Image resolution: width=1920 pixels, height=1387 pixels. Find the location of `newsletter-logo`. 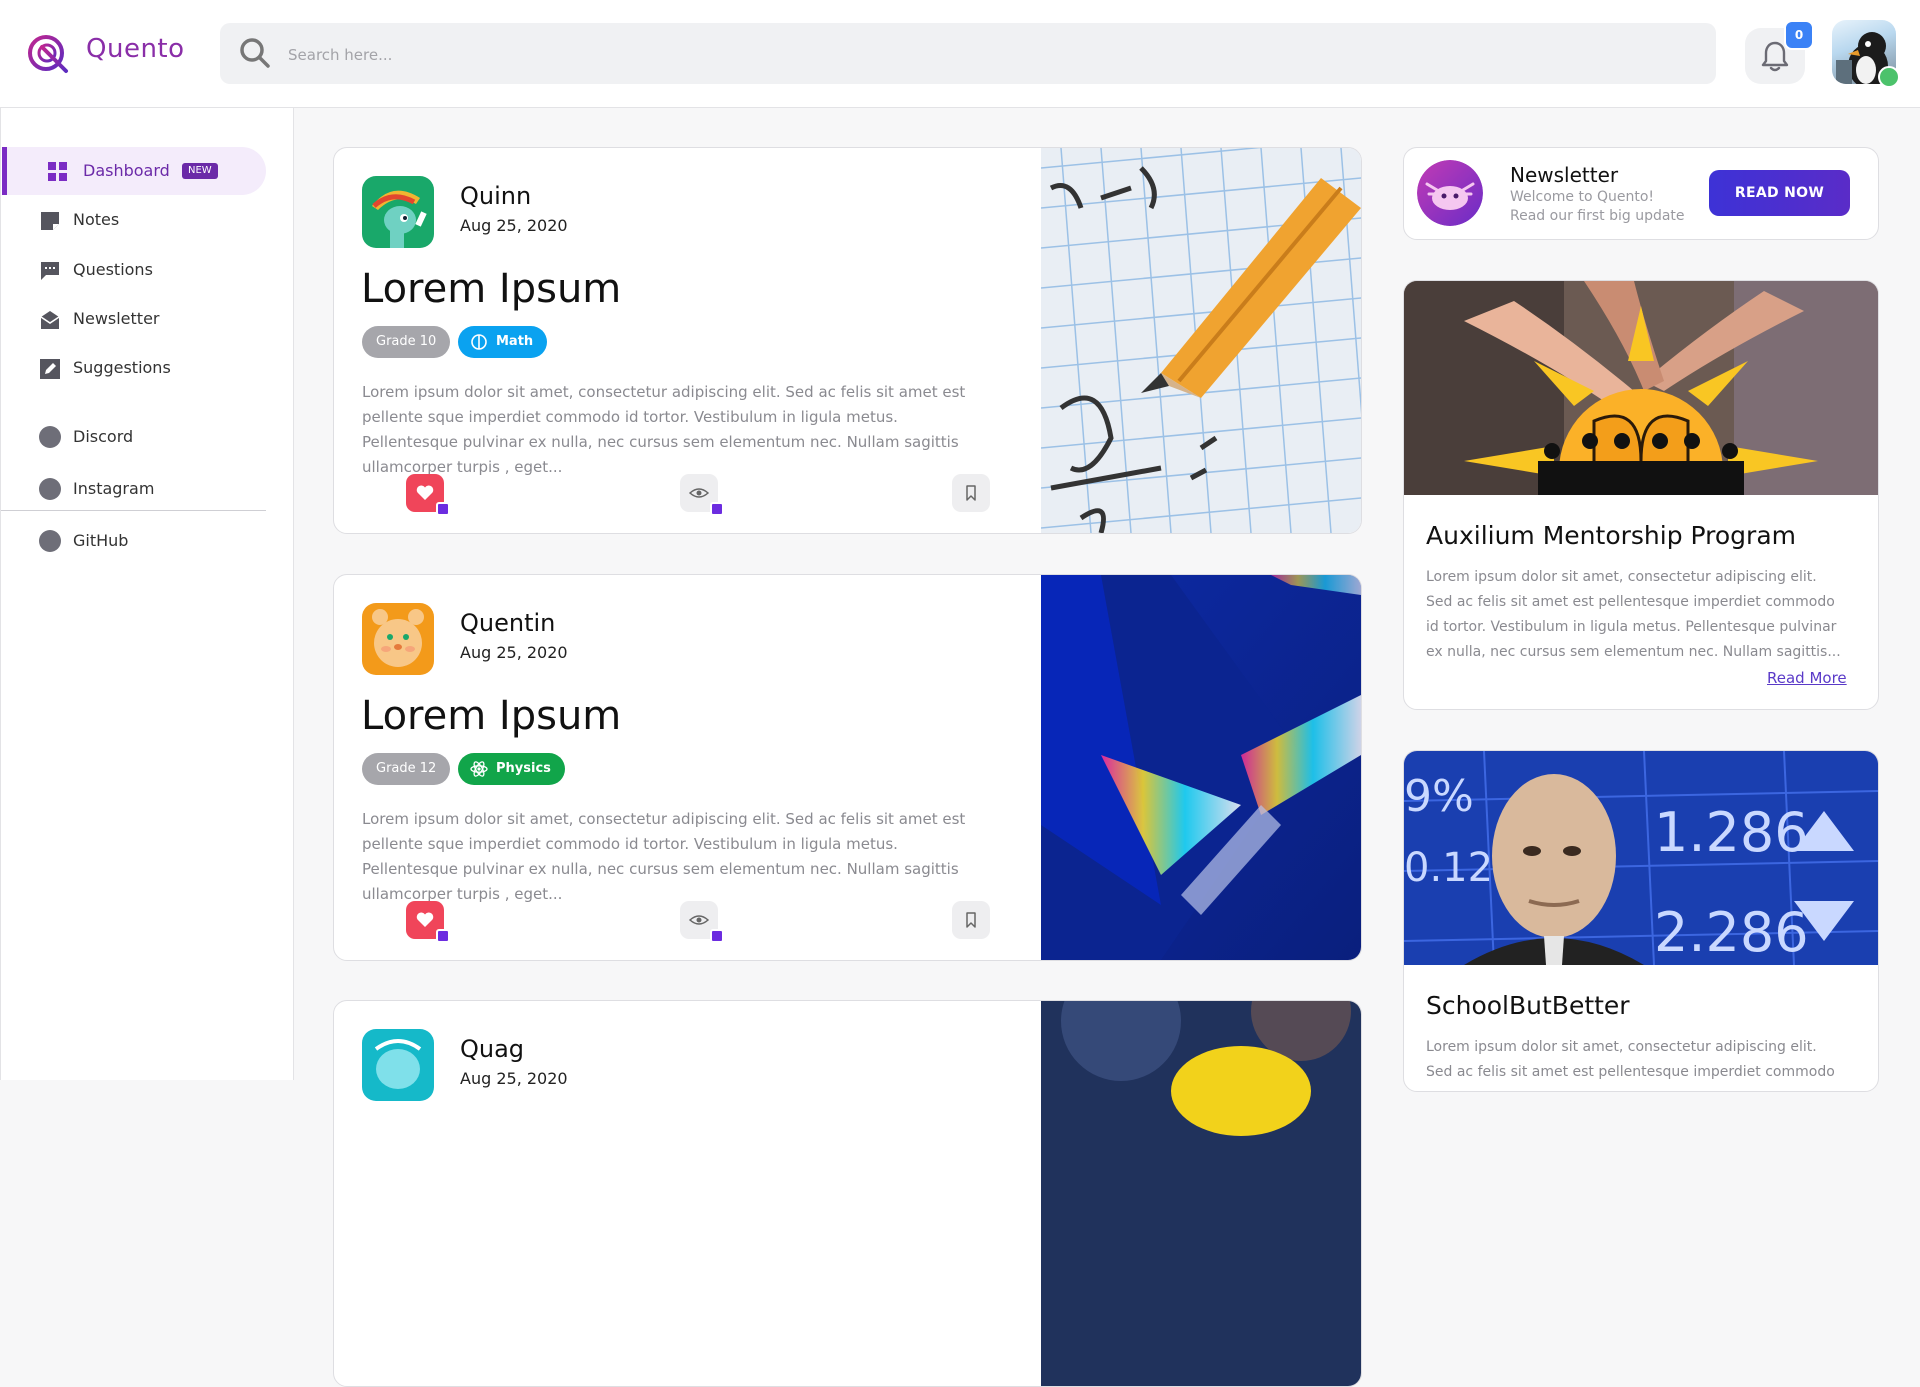

newsletter-logo is located at coordinates (1450, 193).